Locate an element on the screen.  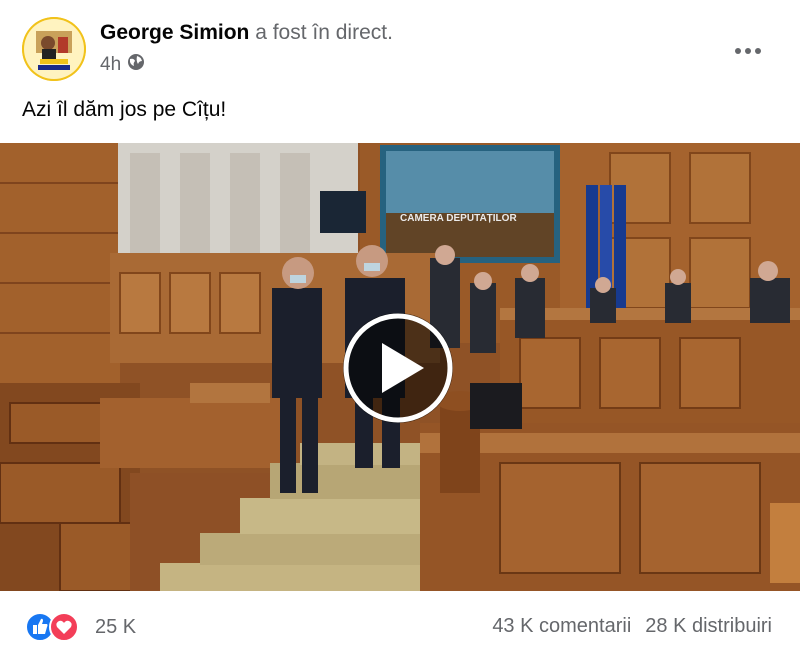
play-icon is located at coordinates (398, 368).